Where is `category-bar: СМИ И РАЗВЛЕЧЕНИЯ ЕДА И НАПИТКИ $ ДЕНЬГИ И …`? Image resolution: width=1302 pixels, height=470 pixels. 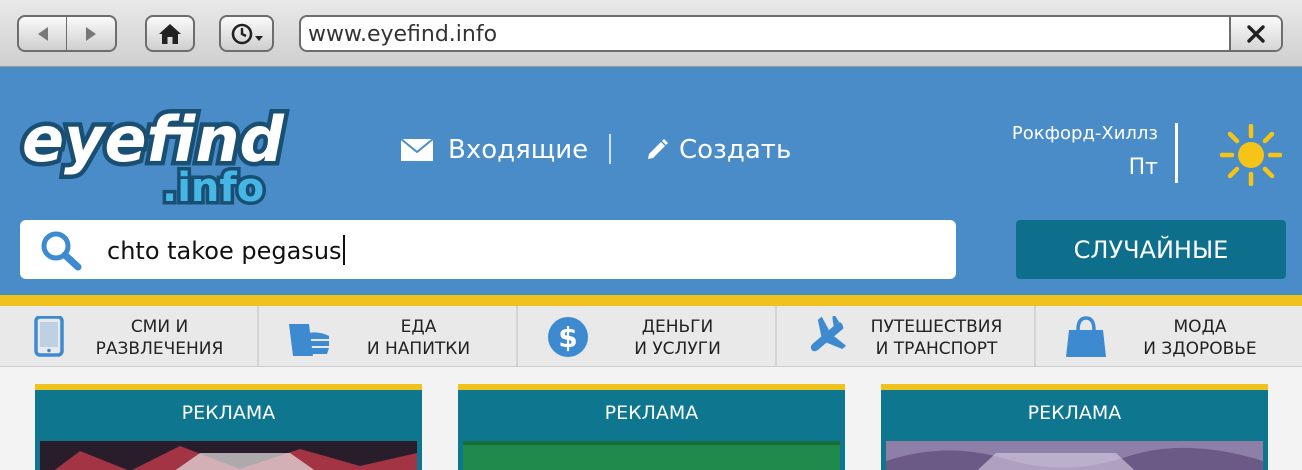 category-bar: СМИ И РАЗВЛЕЧЕНИЯ ЕДА И НАПИТКИ $ ДЕНЬГИ И … is located at coordinates (651, 336).